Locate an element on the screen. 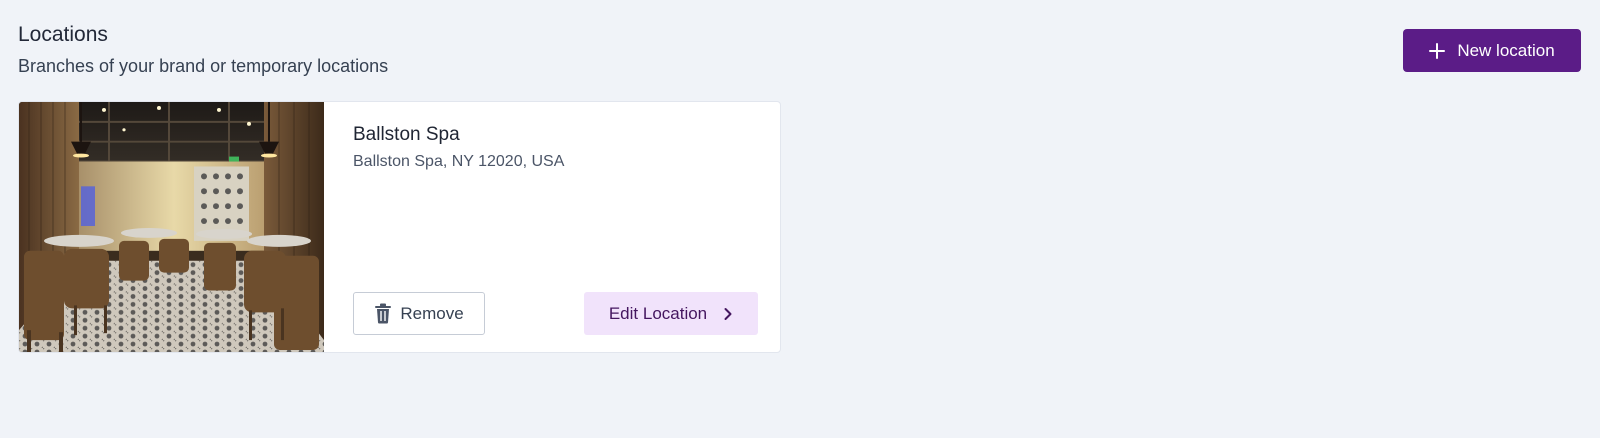  location-image is located at coordinates (171, 227).